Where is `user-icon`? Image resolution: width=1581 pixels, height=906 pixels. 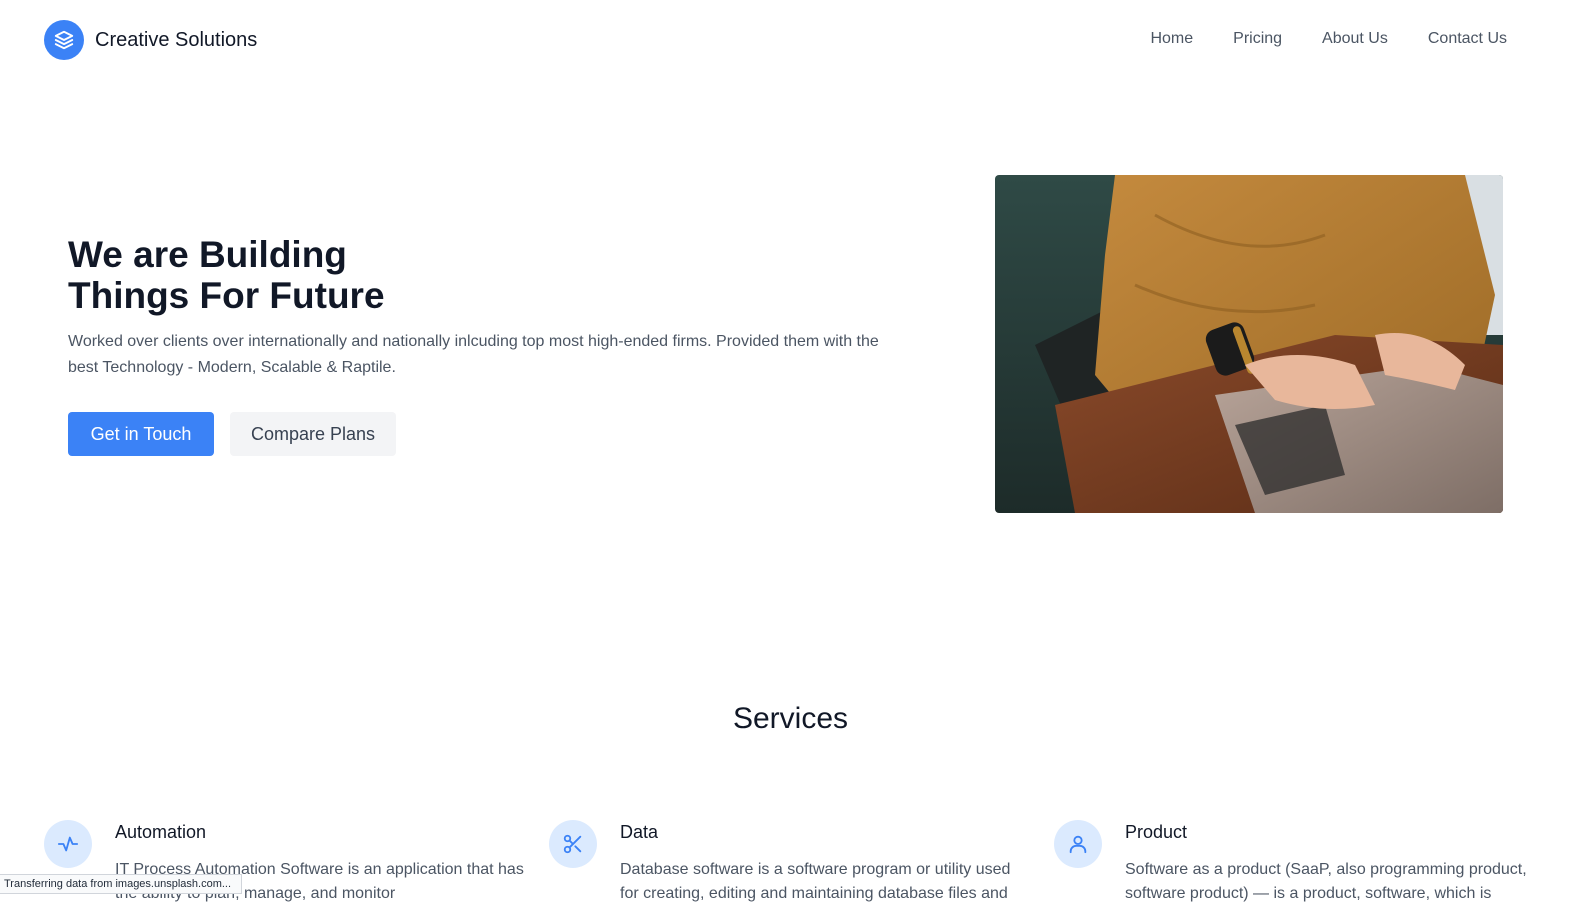 user-icon is located at coordinates (1078, 844).